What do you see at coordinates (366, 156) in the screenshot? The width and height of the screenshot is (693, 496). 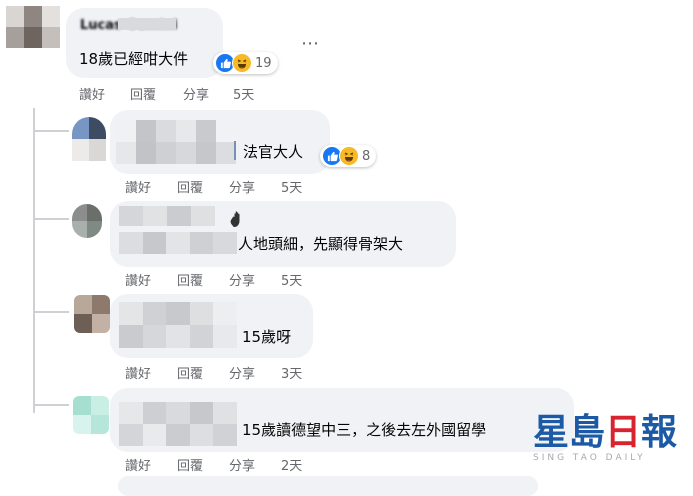 I see `reaction-count: 8` at bounding box center [366, 156].